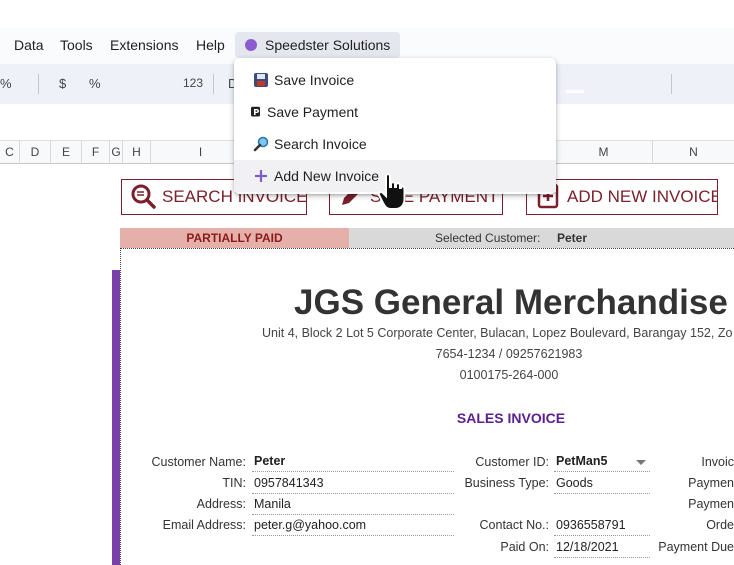 The height and width of the screenshot is (565, 734). What do you see at coordinates (198, 462) in the screenshot?
I see `customer-name-label: Customer Name:` at bounding box center [198, 462].